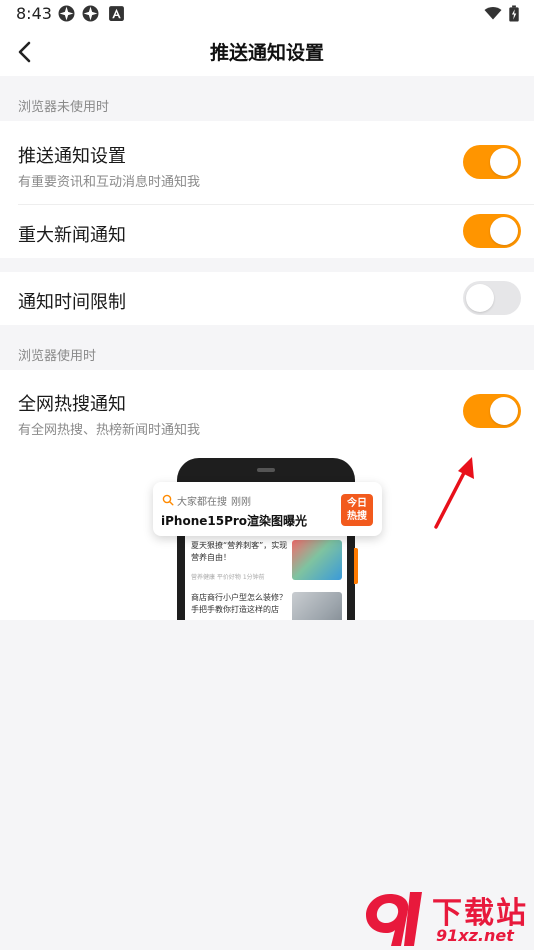 The height and width of the screenshot is (950, 534). I want to click on notification-title: iPhone15Pro渲染图曝光, so click(234, 521).